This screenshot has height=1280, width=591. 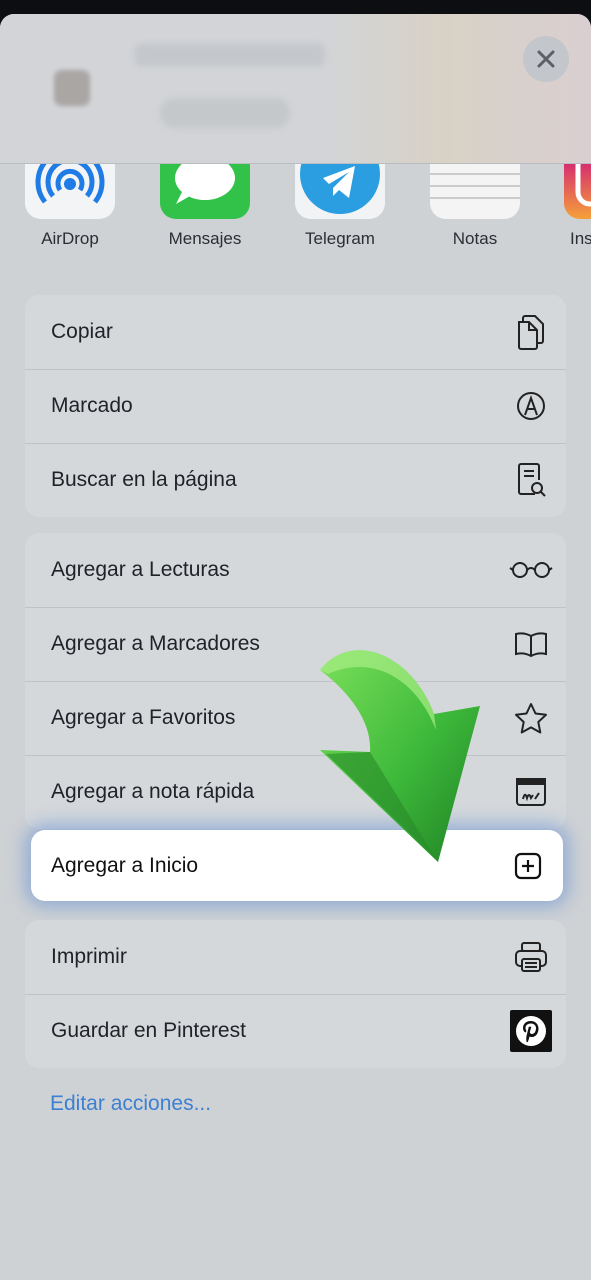 What do you see at coordinates (225, 113) in the screenshot?
I see `options-button` at bounding box center [225, 113].